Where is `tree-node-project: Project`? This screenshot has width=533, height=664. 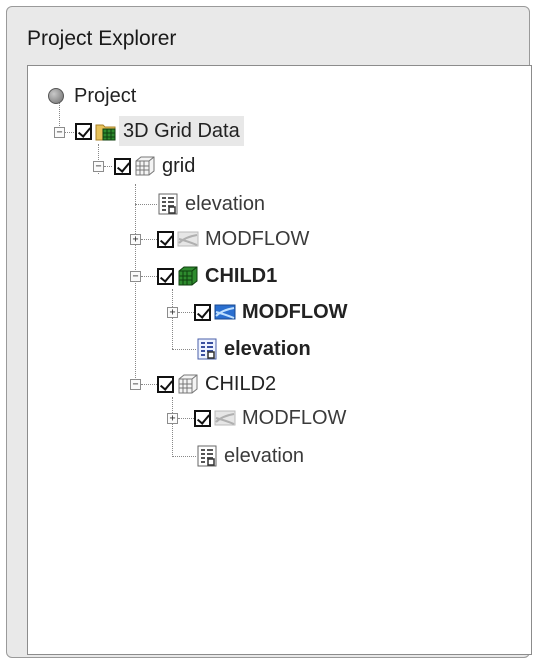 tree-node-project: Project is located at coordinates (92, 96).